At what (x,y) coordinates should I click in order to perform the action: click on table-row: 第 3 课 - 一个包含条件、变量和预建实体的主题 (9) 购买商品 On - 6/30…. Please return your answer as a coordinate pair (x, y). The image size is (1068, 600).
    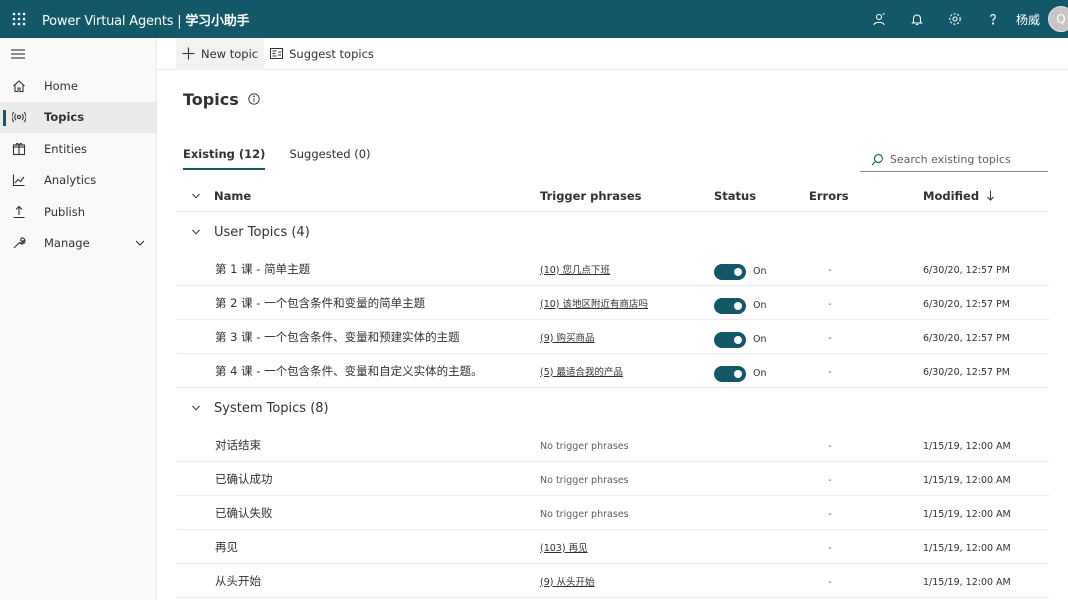
    Looking at the image, I should click on (613, 337).